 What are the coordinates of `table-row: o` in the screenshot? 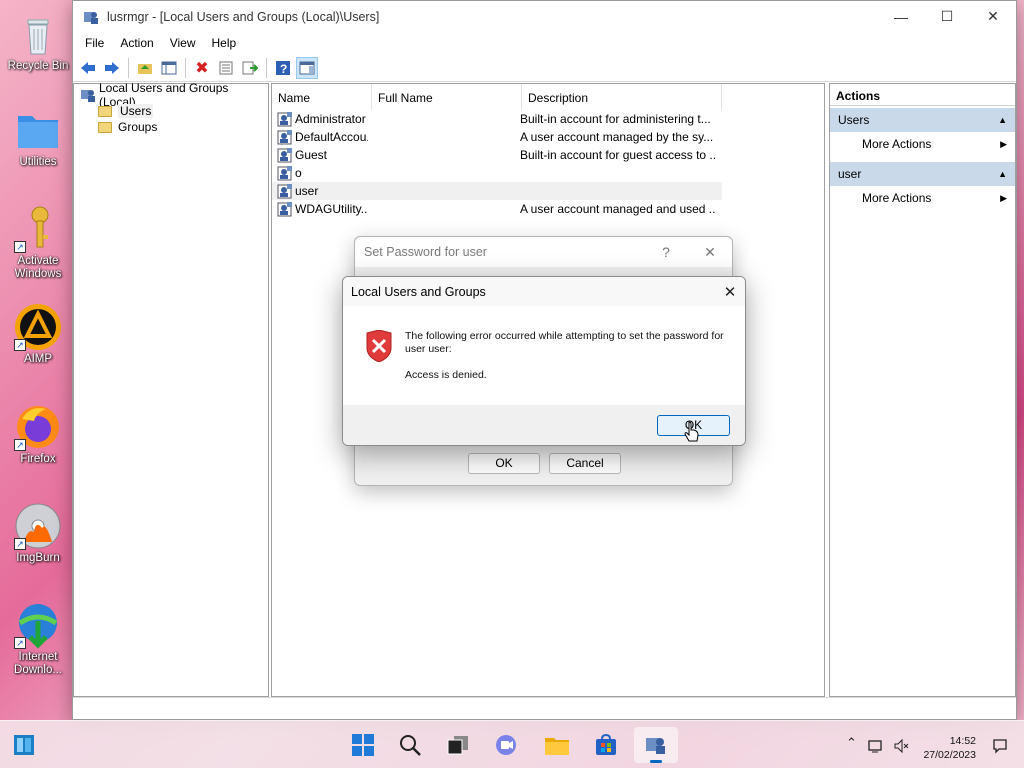 It's located at (548, 173).